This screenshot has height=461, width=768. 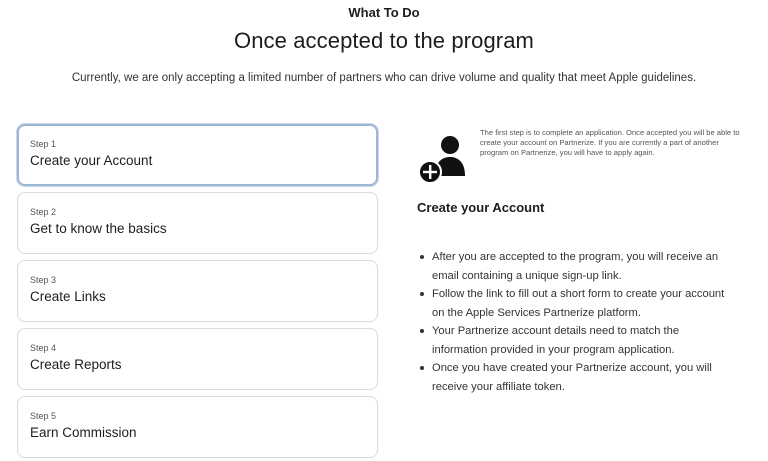 I want to click on step-number: Step 1, so click(x=43, y=144).